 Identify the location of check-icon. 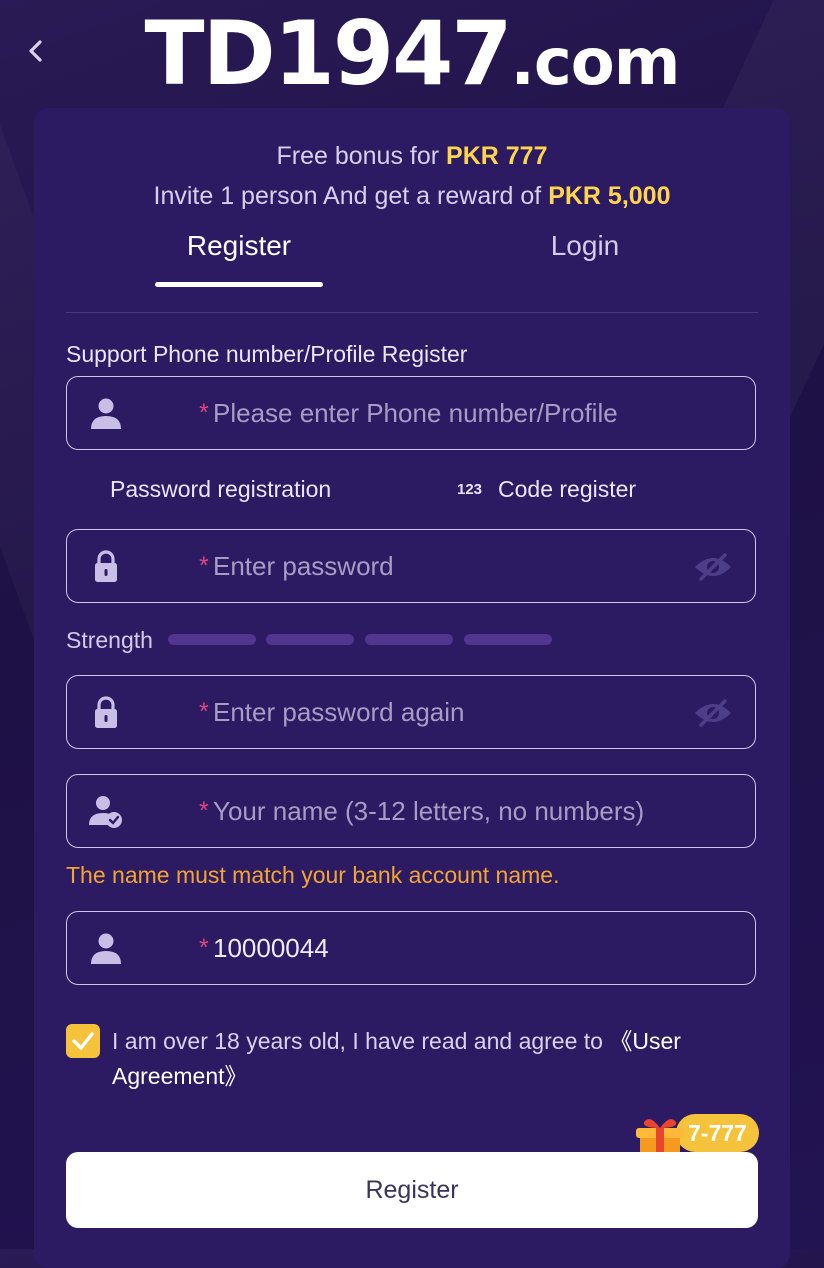
(83, 1041).